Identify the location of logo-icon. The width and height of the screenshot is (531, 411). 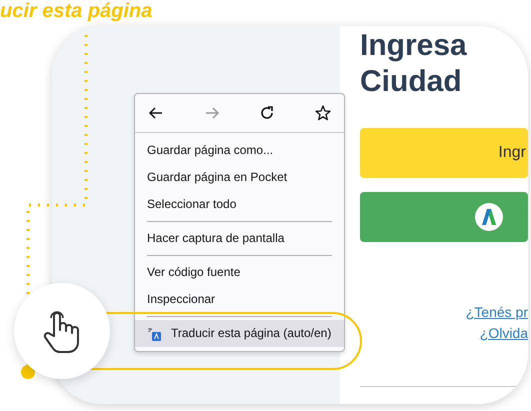
(489, 217).